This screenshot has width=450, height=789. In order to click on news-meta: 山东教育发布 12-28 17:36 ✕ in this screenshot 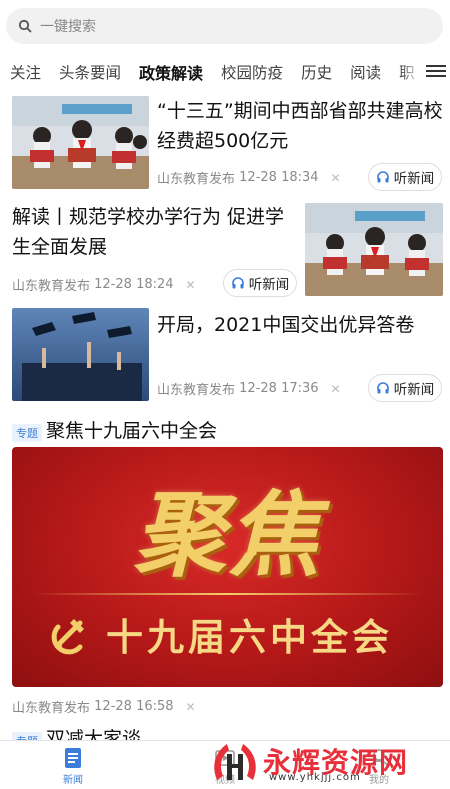, I will do `click(249, 388)`.